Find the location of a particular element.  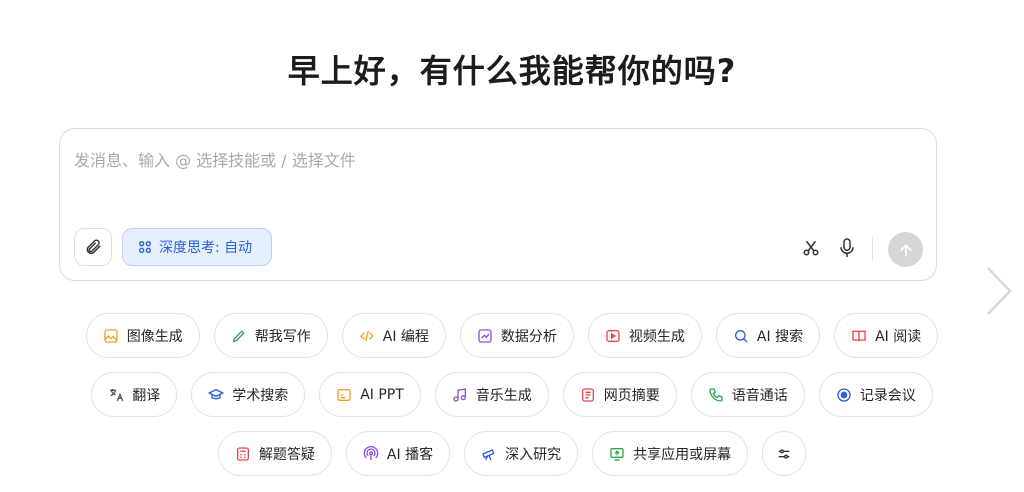

arrow-up-icon is located at coordinates (905, 249).